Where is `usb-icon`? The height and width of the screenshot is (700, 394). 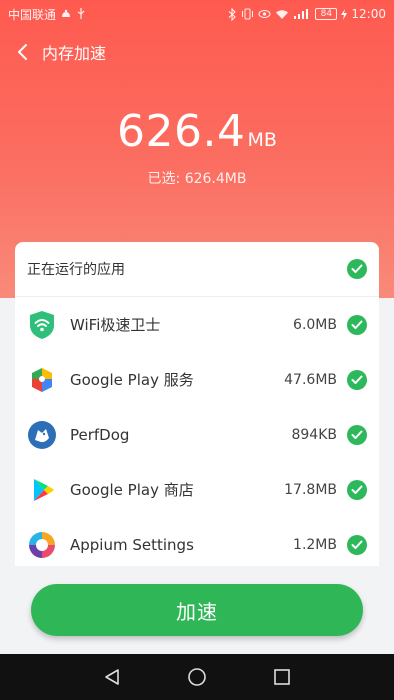 usb-icon is located at coordinates (81, 13).